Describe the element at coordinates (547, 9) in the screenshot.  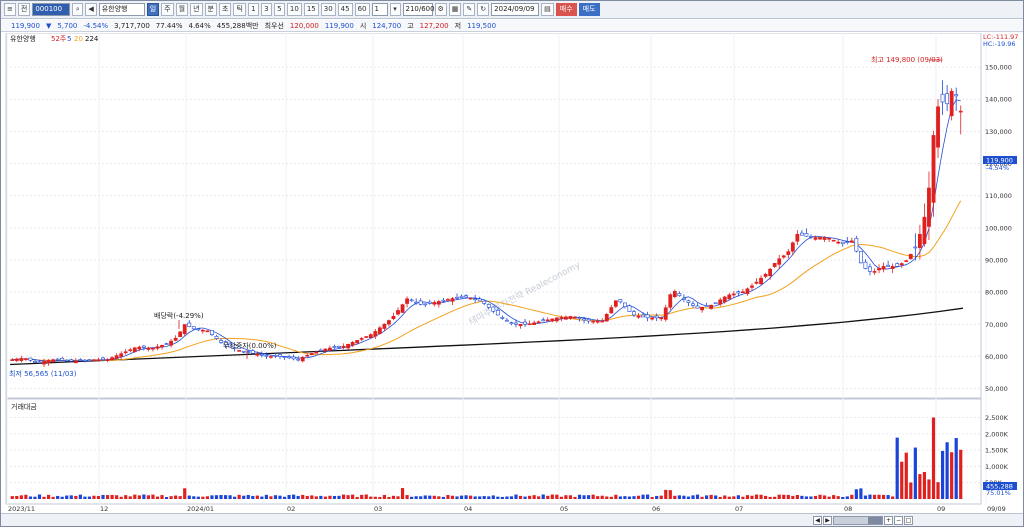
I see `calendar-icon: ▤` at that location.